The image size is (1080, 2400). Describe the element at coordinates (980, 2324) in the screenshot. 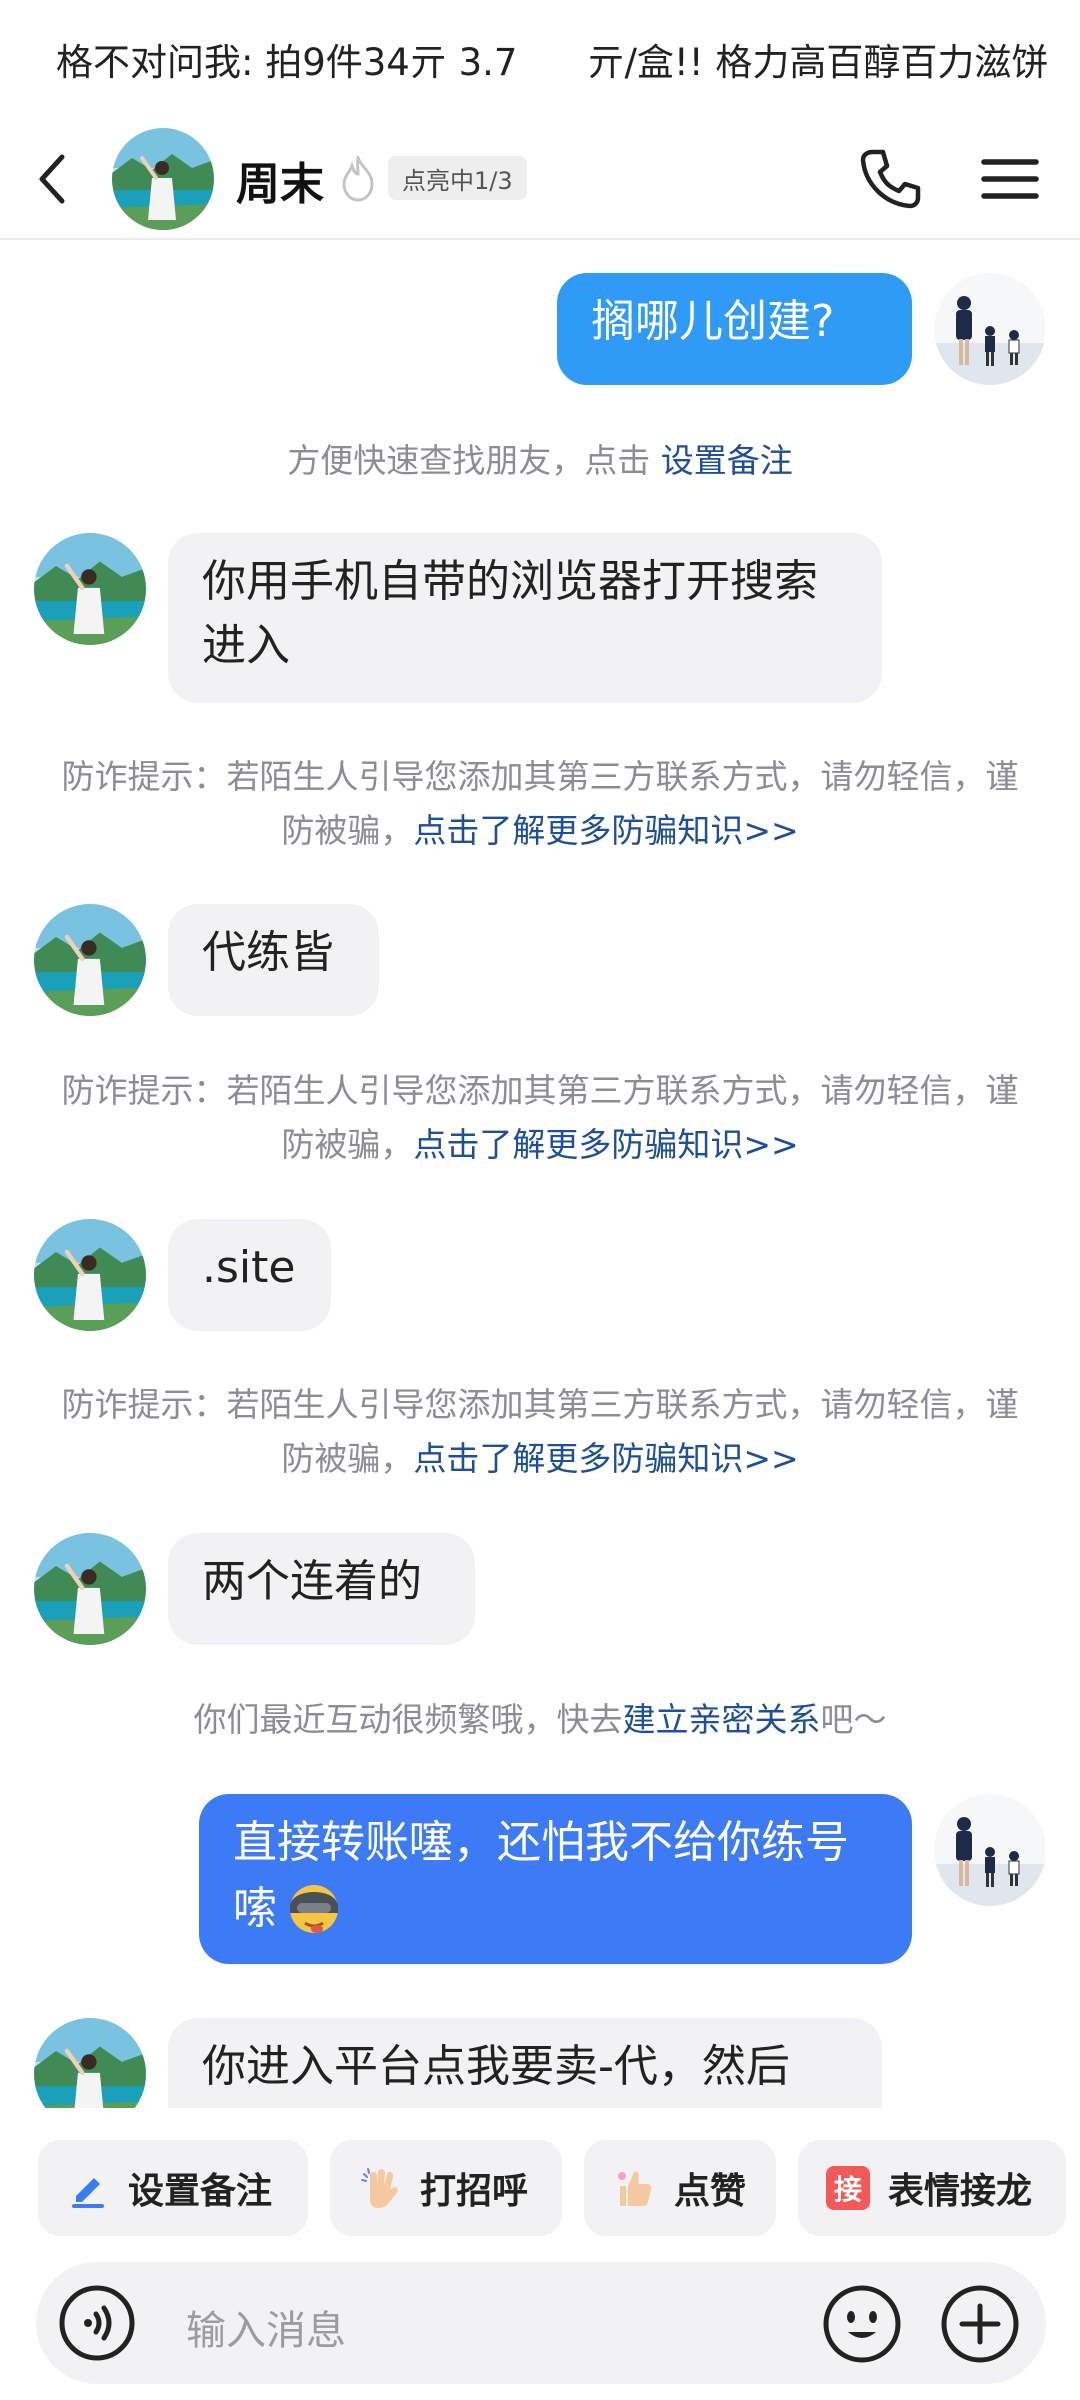

I see `plus-icon` at that location.